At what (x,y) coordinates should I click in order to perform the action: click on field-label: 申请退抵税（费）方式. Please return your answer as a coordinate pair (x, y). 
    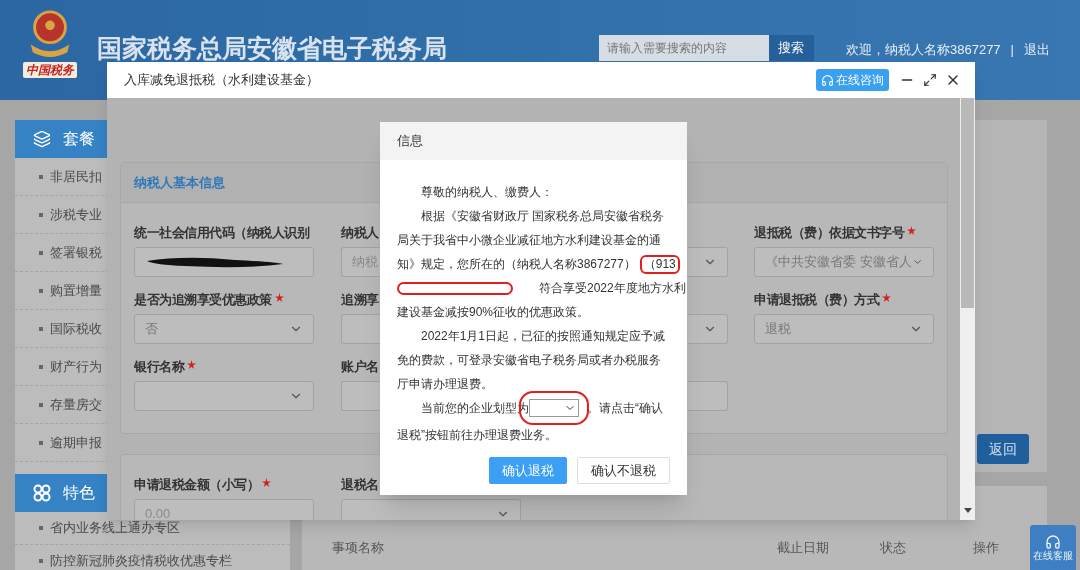
    Looking at the image, I should click on (816, 300).